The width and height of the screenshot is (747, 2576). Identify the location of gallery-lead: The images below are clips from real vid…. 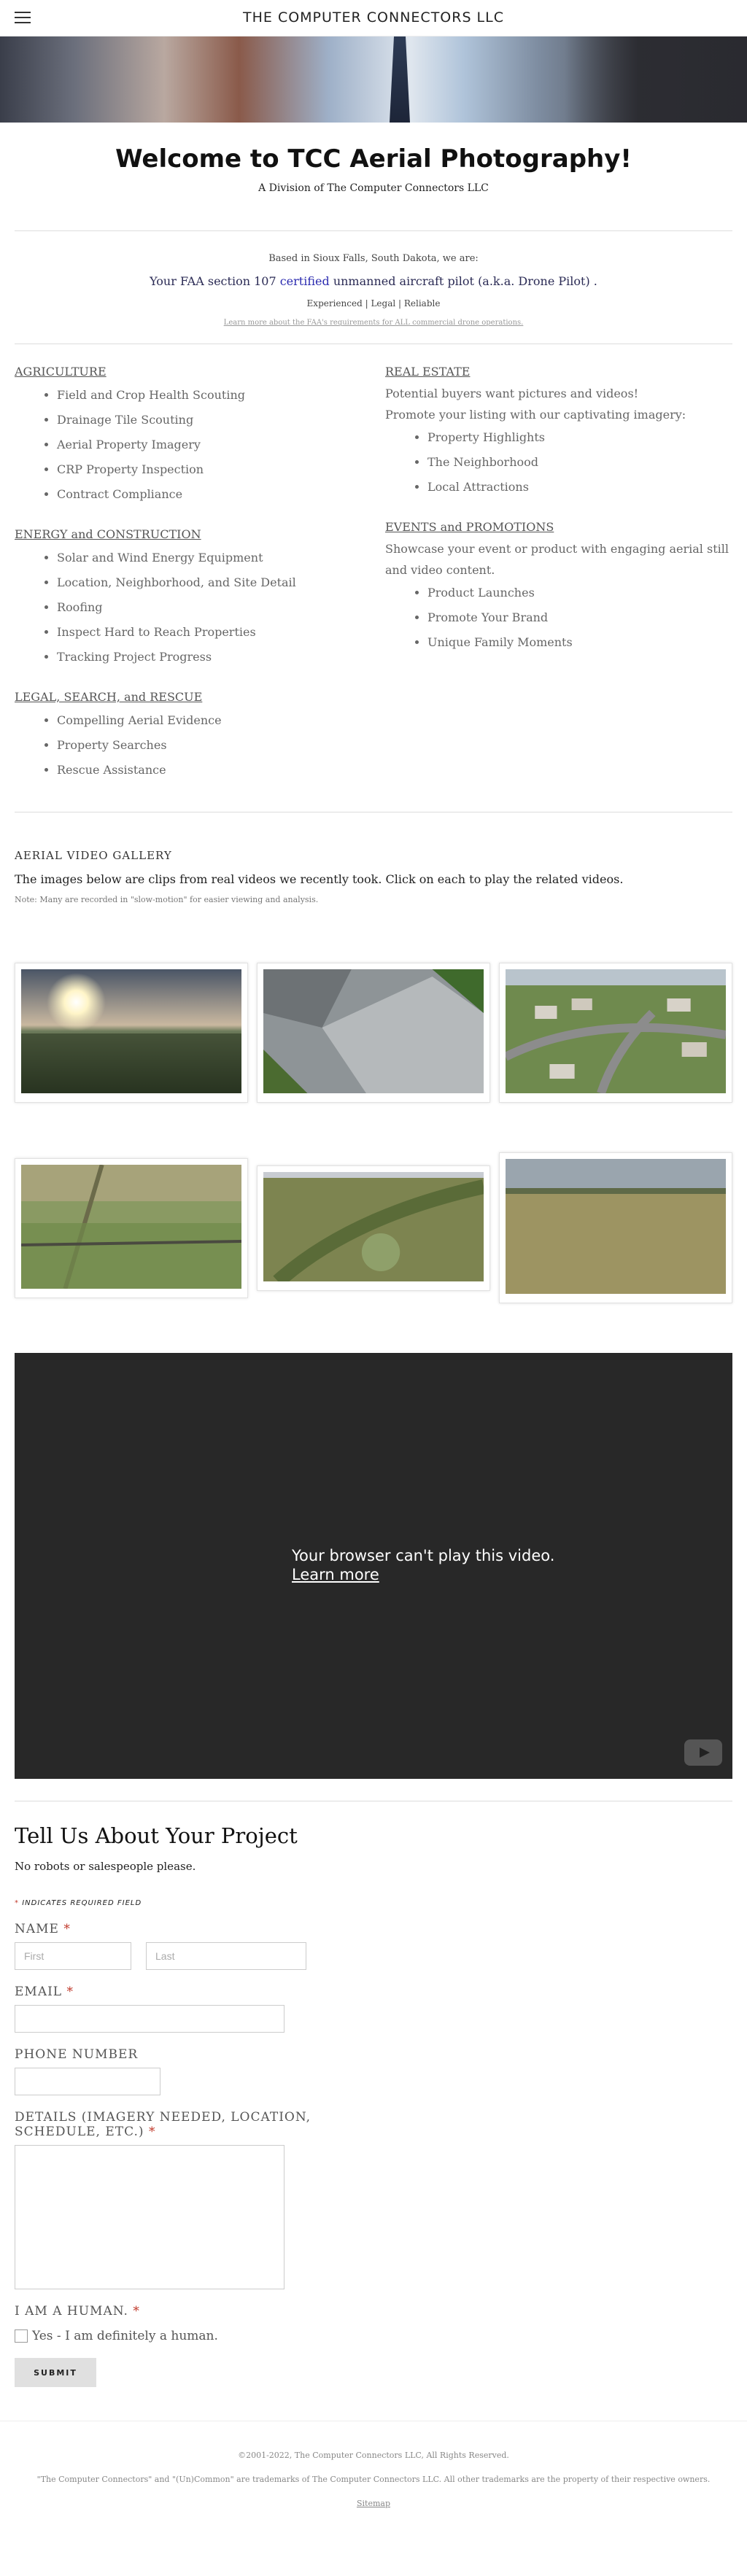
(319, 879).